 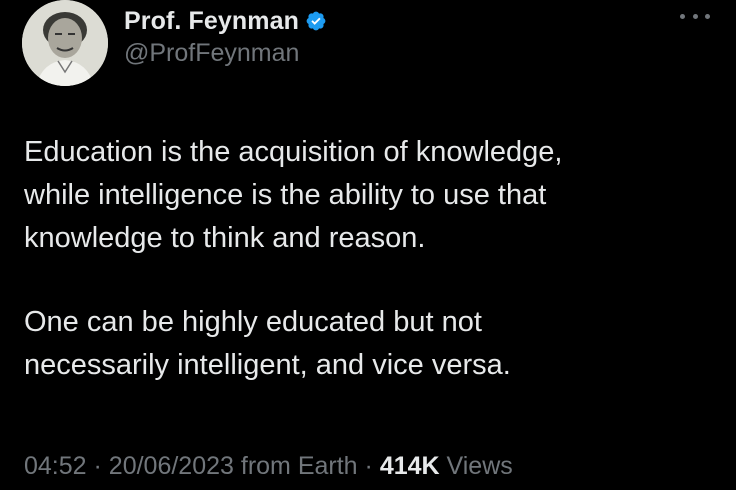 What do you see at coordinates (211, 21) in the screenshot?
I see `display-name: Prof. Feynman` at bounding box center [211, 21].